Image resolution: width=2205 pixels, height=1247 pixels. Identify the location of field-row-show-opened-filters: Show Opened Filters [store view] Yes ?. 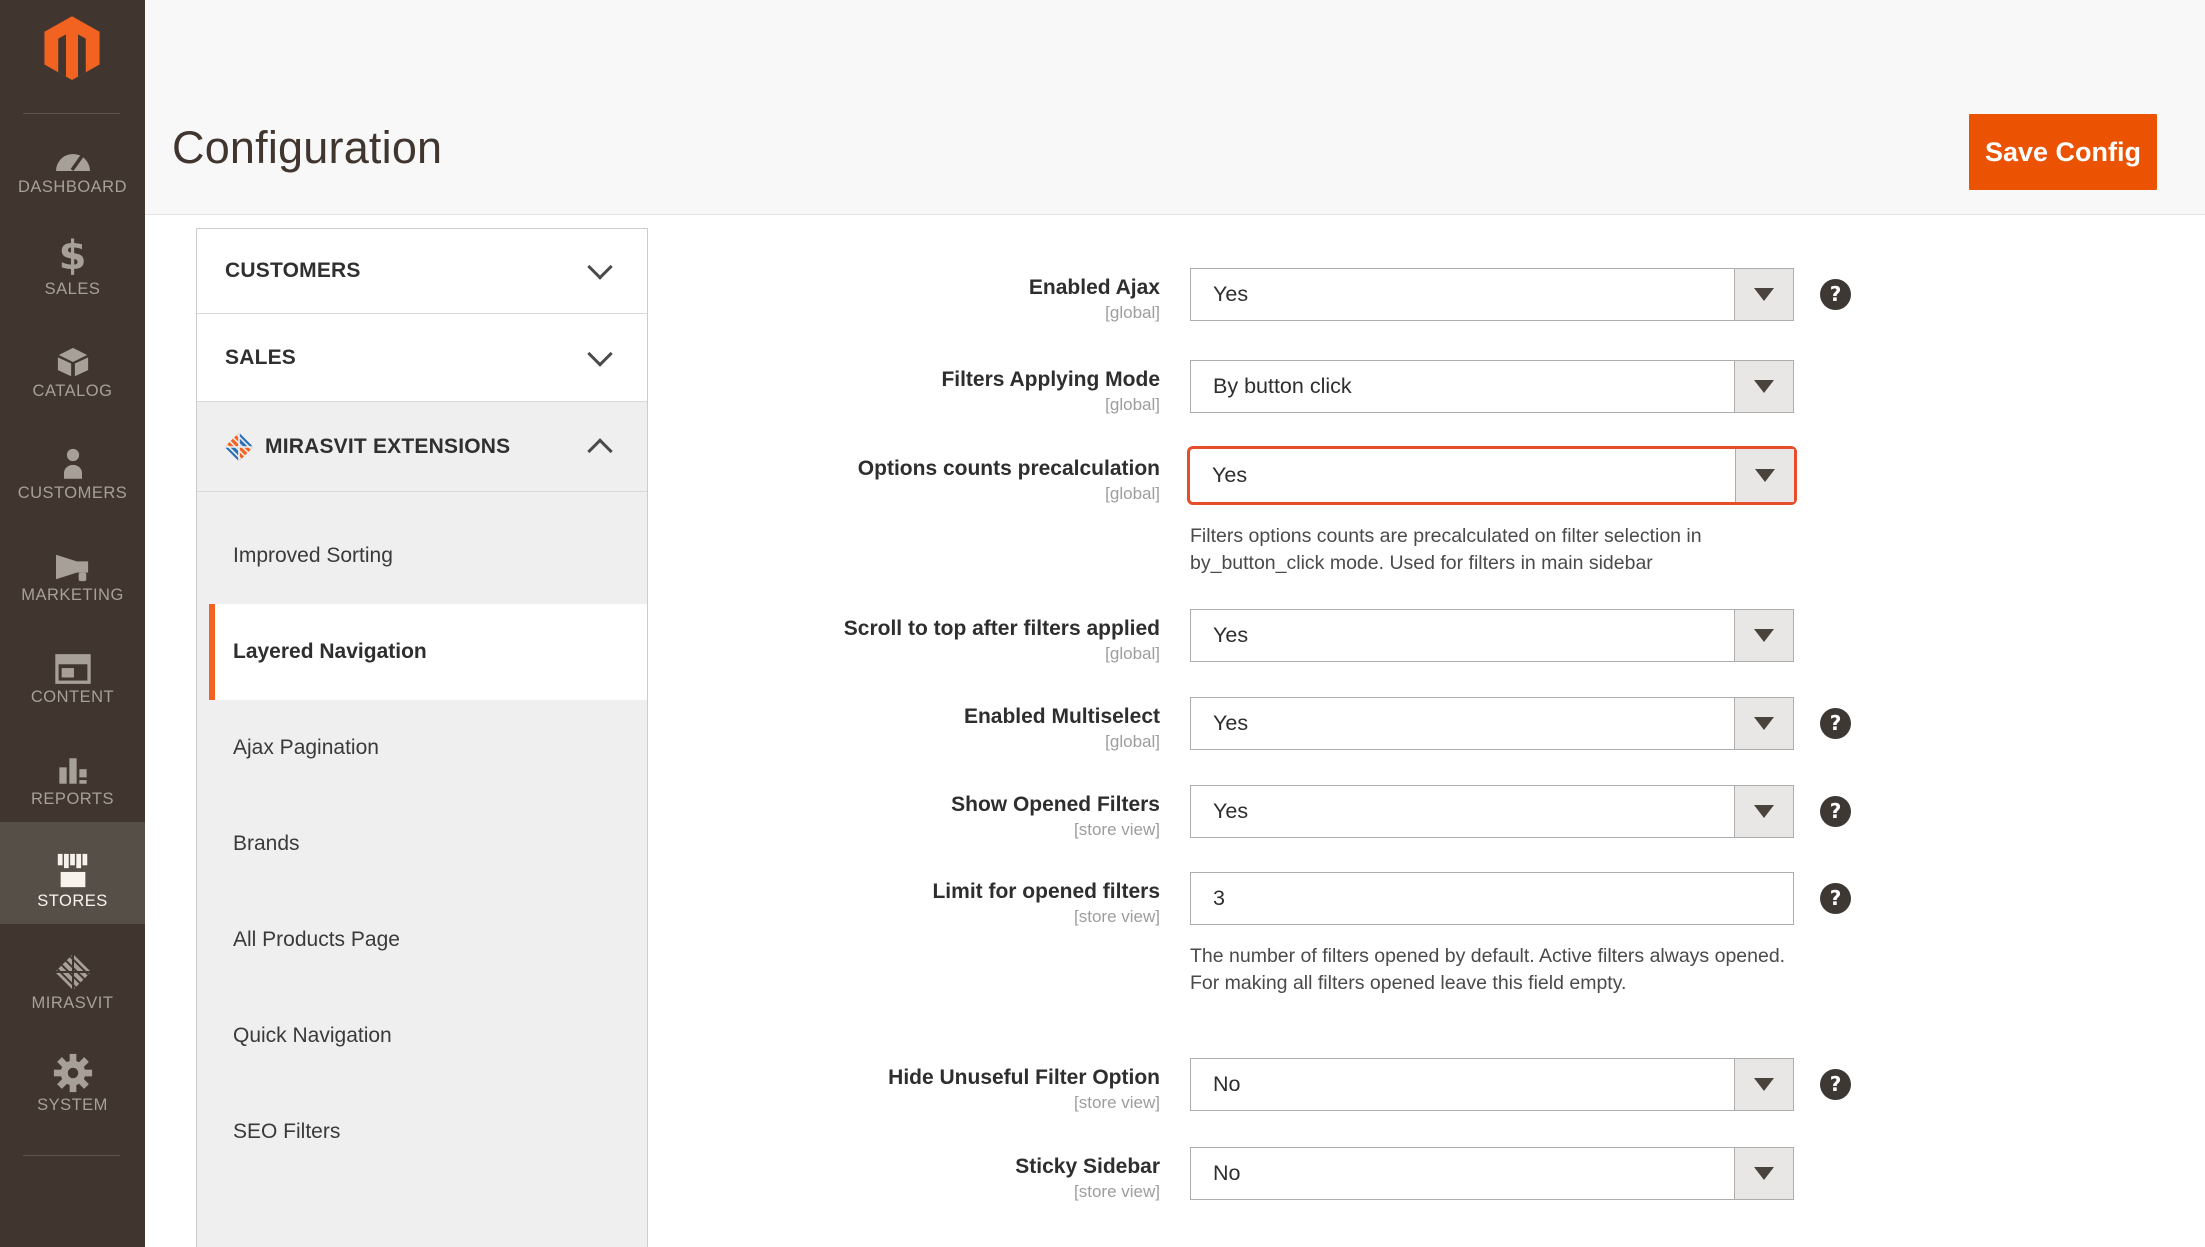
(1325, 812).